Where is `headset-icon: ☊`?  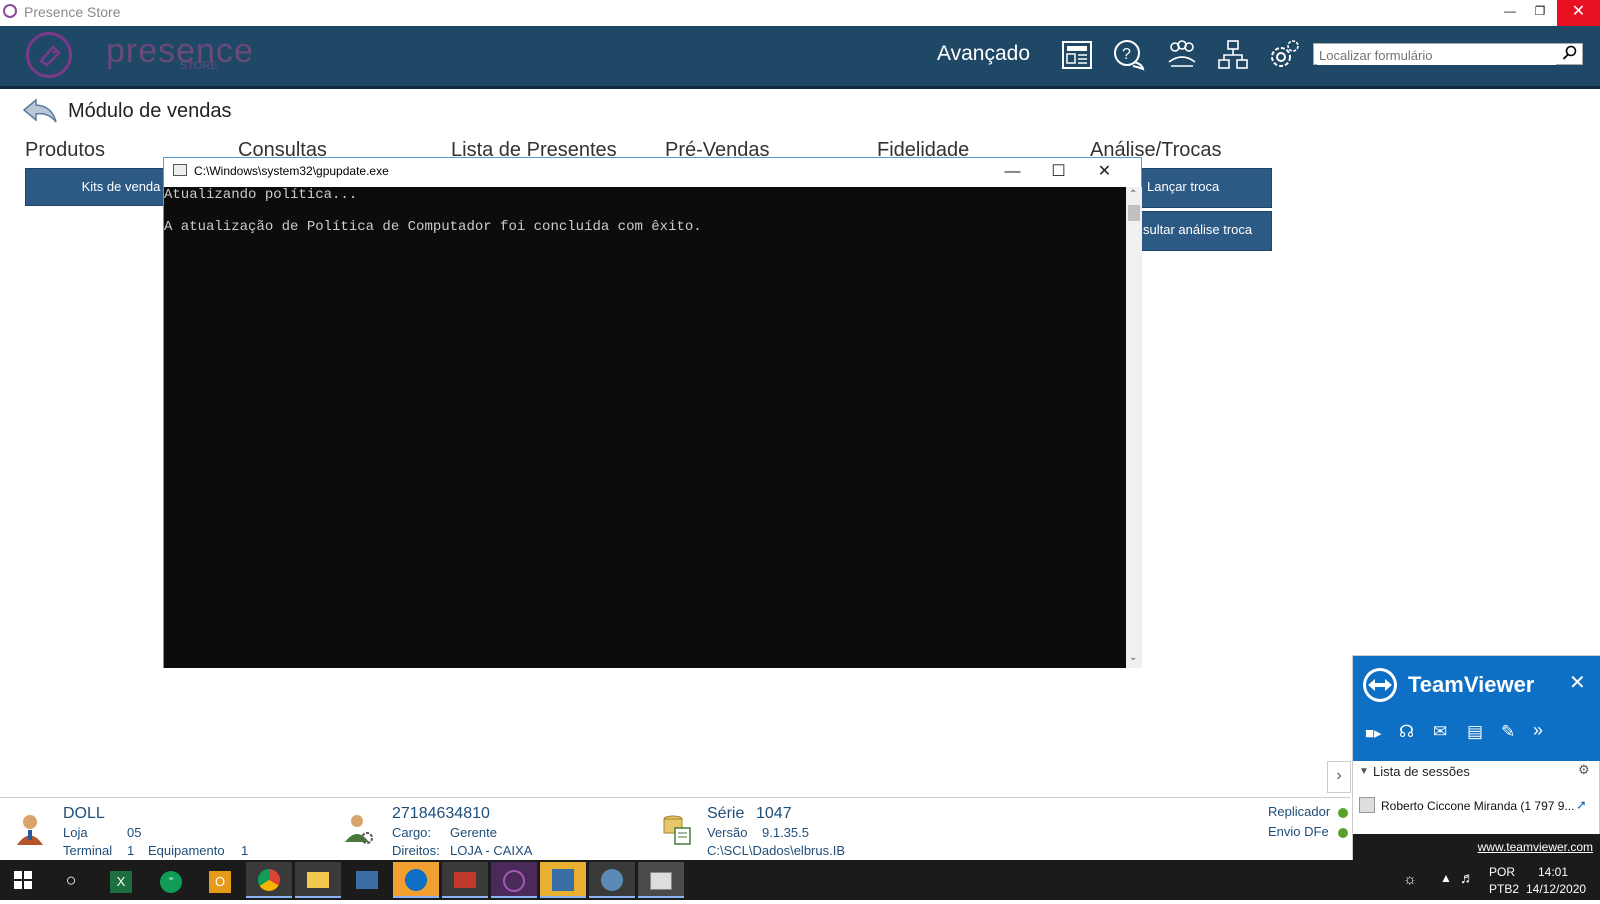
headset-icon: ☊ is located at coordinates (1406, 732).